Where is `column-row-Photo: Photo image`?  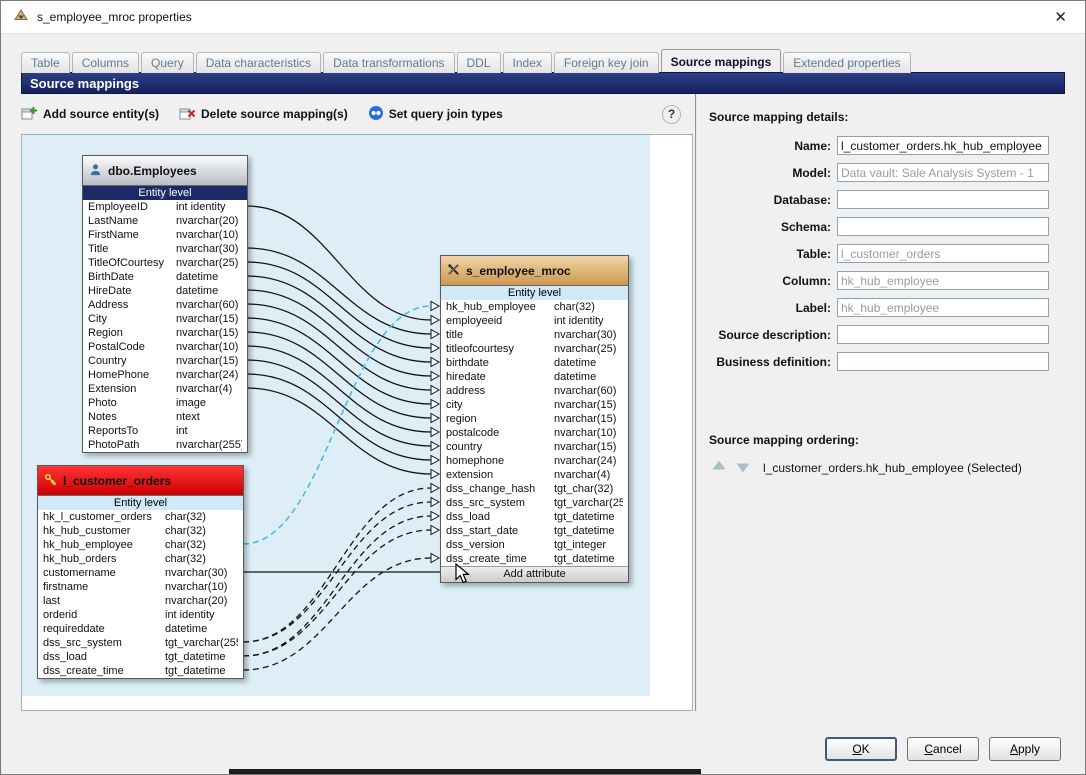
column-row-Photo: Photo image is located at coordinates (165, 403).